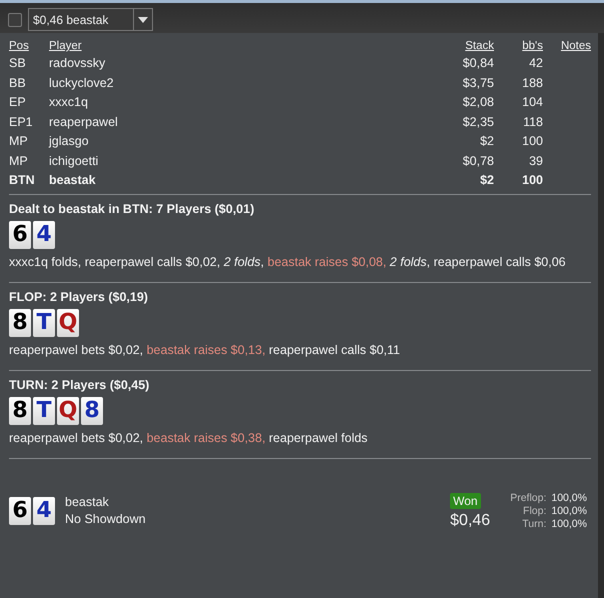 This screenshot has width=604, height=598. Describe the element at coordinates (79, 297) in the screenshot. I see `street-title: FLOP: 2 Players ($0,19)` at that location.